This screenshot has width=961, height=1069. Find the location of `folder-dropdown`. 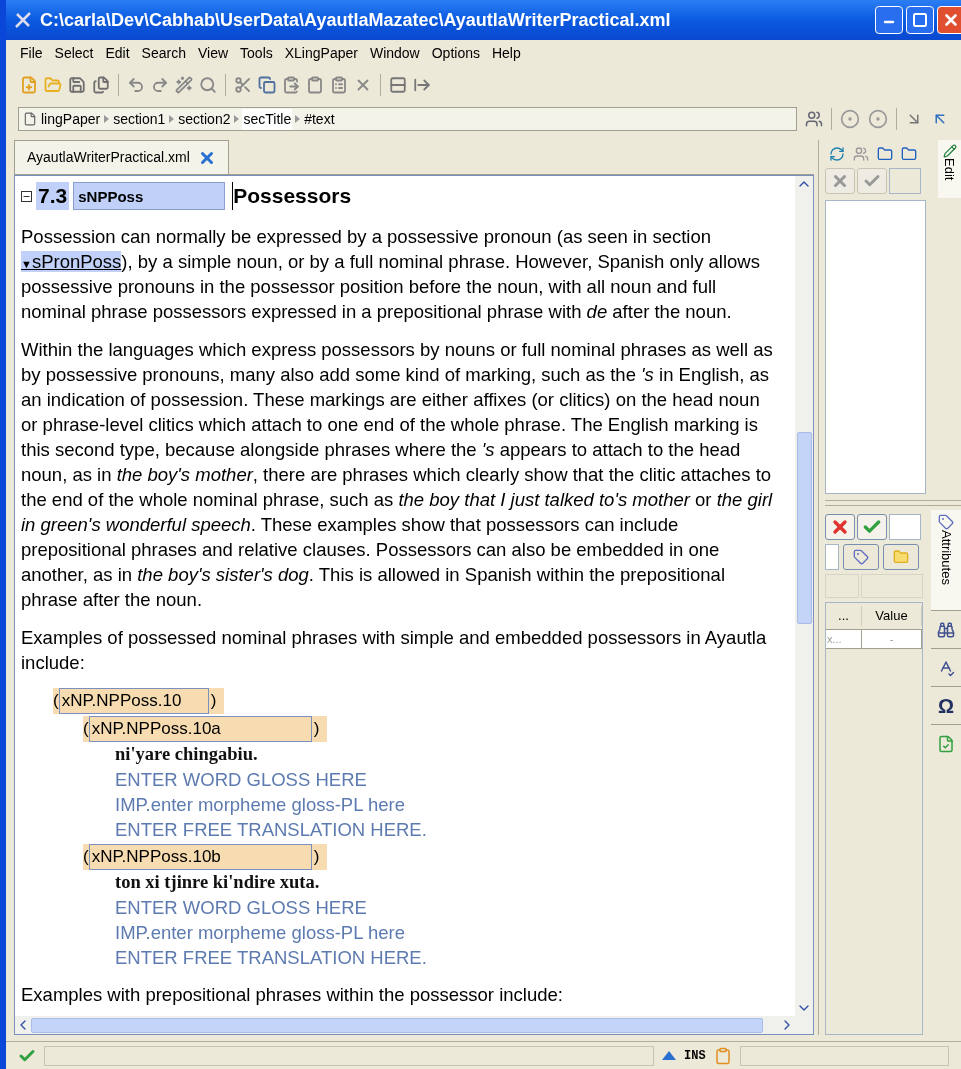

folder-dropdown is located at coordinates (901, 557).